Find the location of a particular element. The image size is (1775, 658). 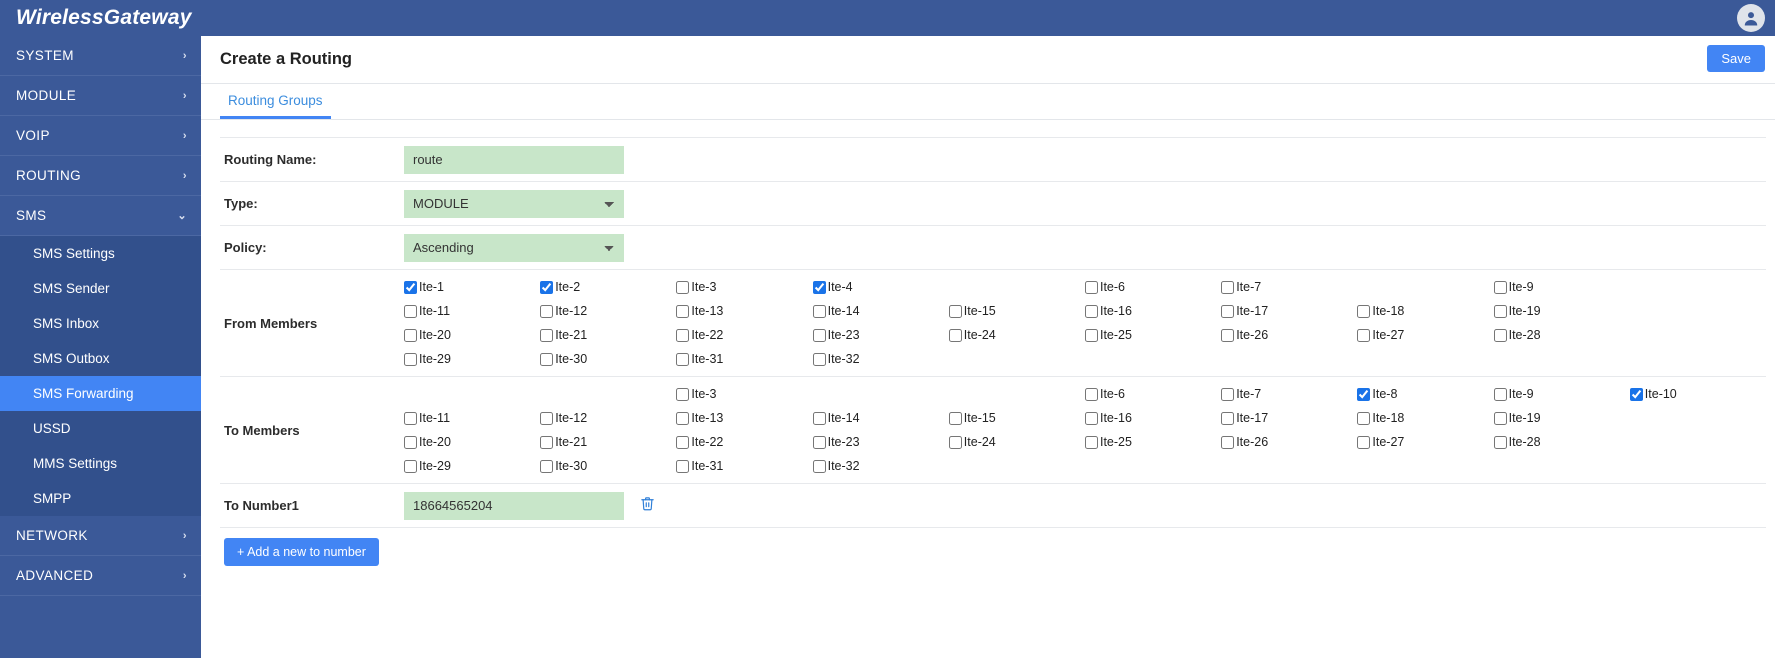

from-member-checkbox-ite-14: Ite-14 is located at coordinates (880, 311).